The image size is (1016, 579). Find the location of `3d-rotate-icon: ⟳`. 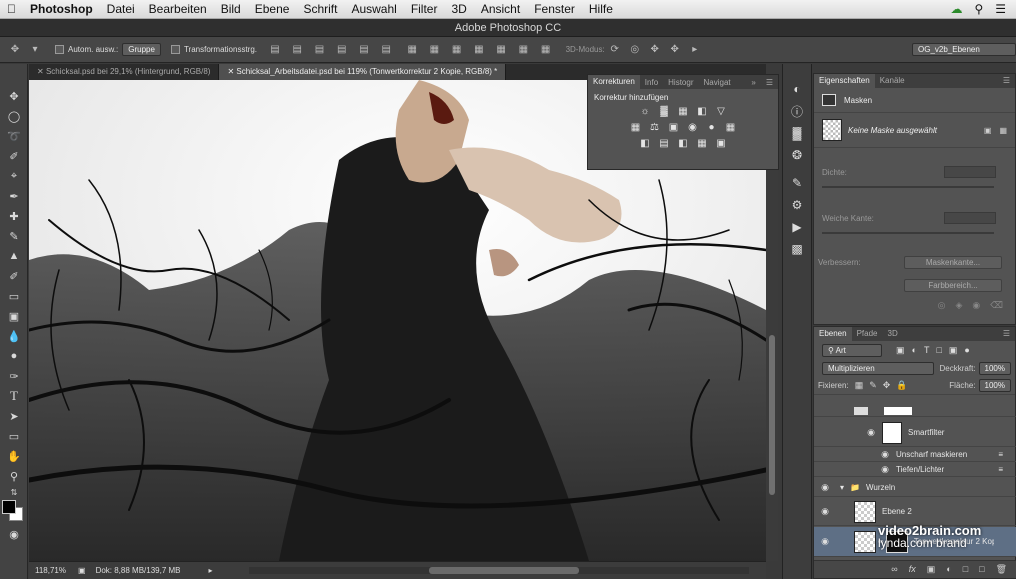

3d-rotate-icon: ⟳ is located at coordinates (615, 50).